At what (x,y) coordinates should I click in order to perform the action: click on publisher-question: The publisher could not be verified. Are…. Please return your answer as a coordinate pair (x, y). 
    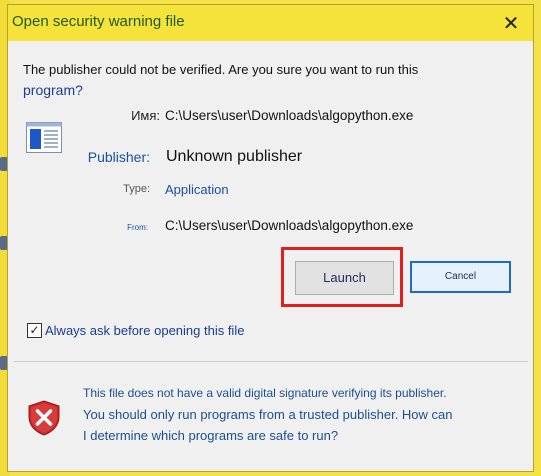
    Looking at the image, I should click on (258, 80).